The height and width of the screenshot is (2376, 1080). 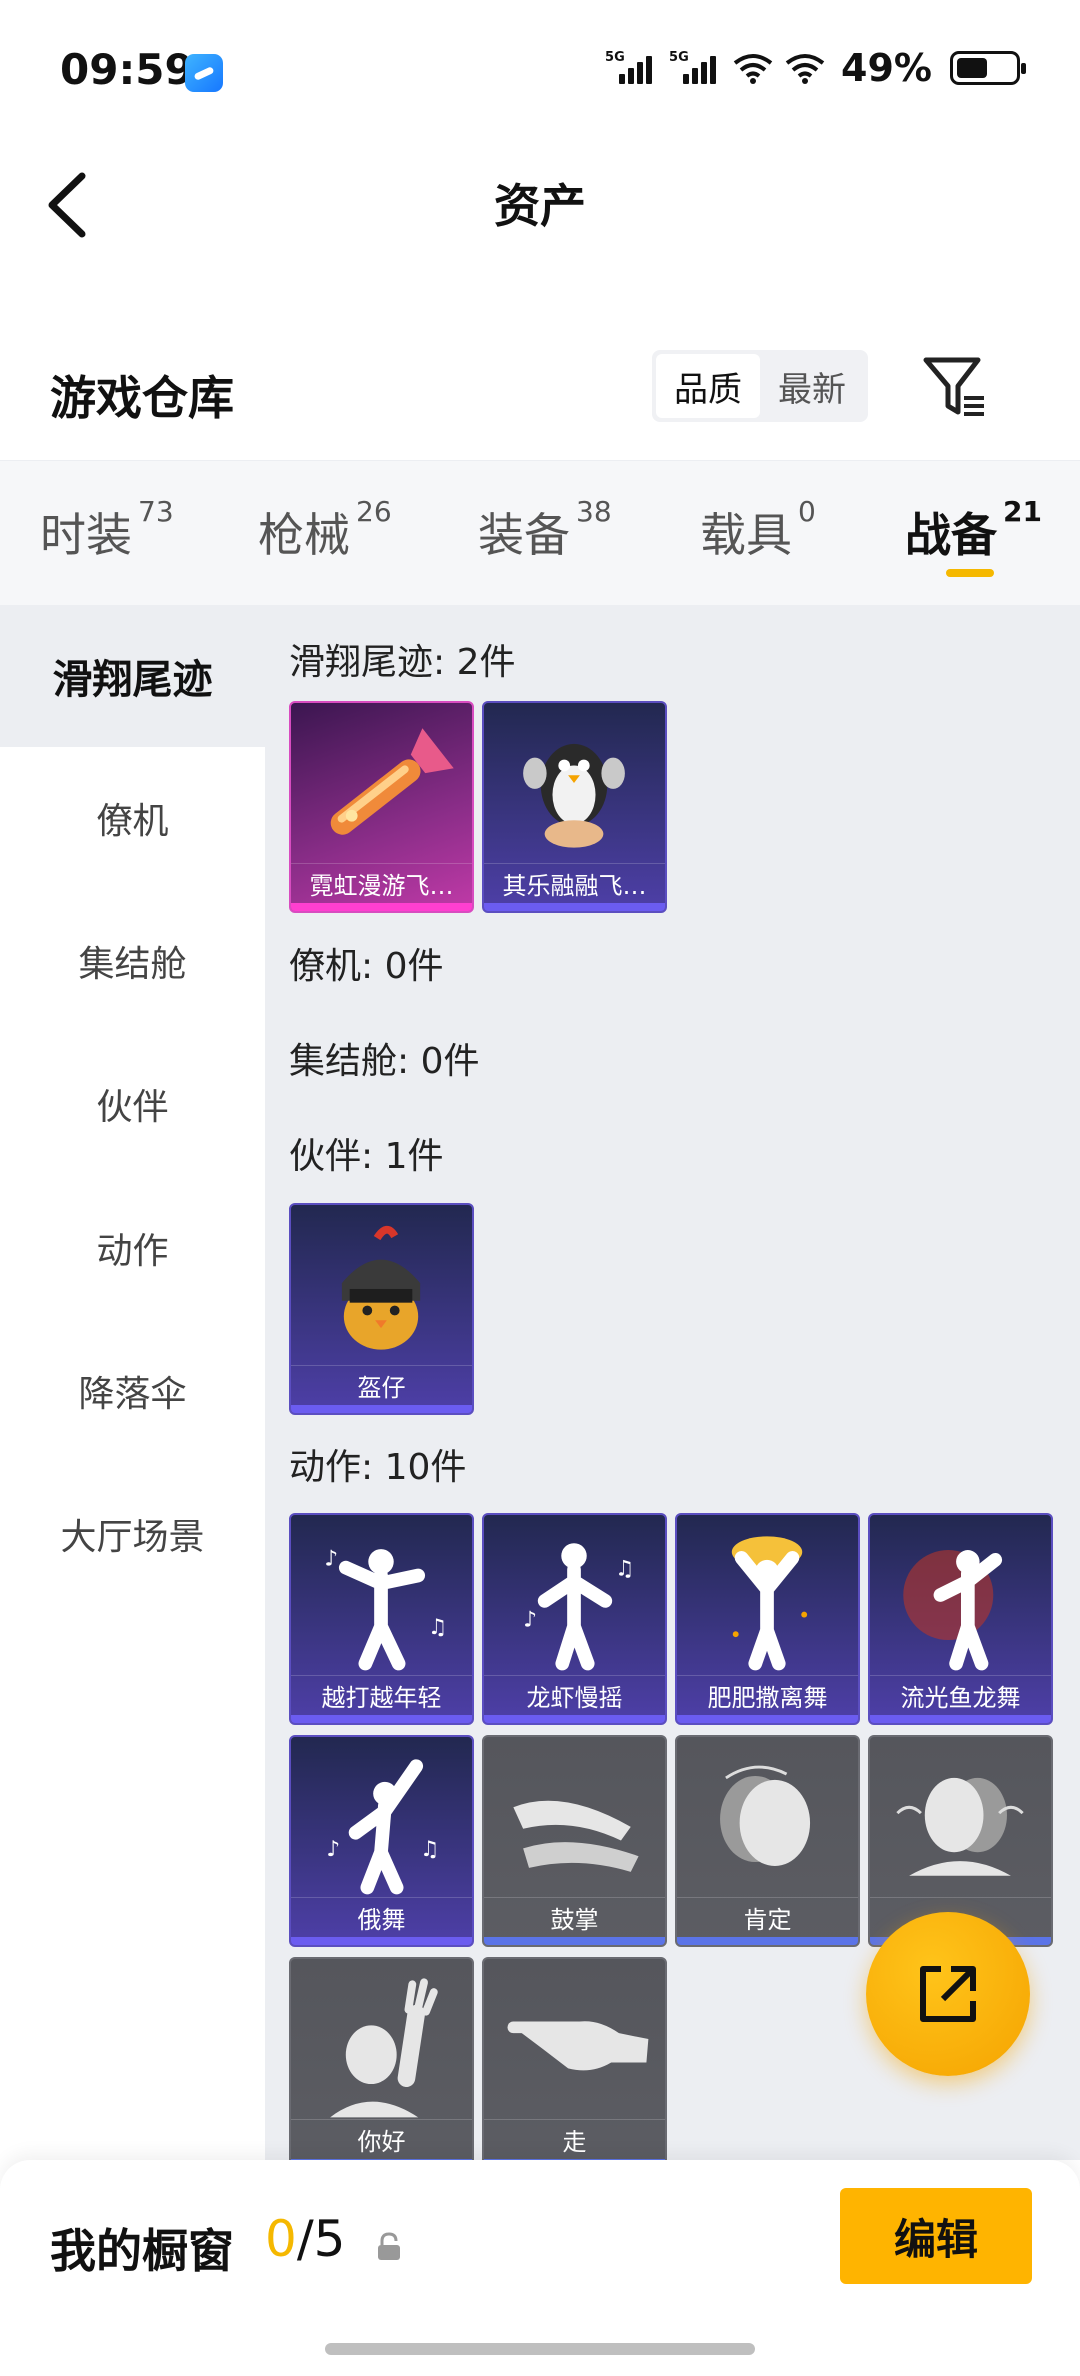 What do you see at coordinates (765, 1815) in the screenshot?
I see `nod-icon` at bounding box center [765, 1815].